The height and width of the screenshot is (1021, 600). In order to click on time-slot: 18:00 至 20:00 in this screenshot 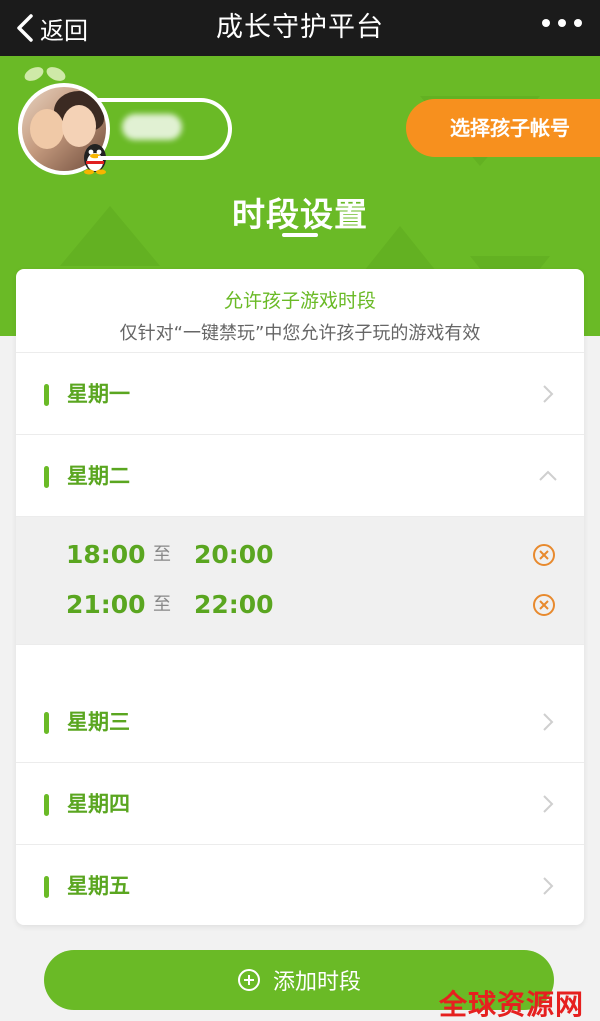, I will do `click(300, 555)`.